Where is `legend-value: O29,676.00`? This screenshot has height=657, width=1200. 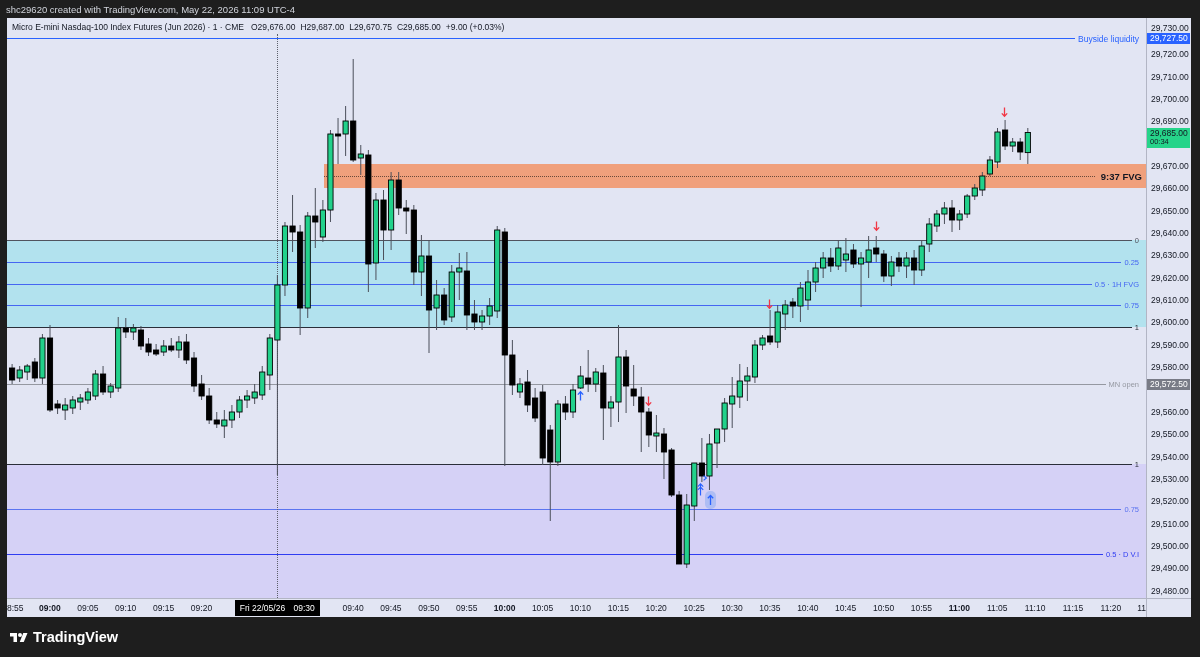 legend-value: O29,676.00 is located at coordinates (273, 27).